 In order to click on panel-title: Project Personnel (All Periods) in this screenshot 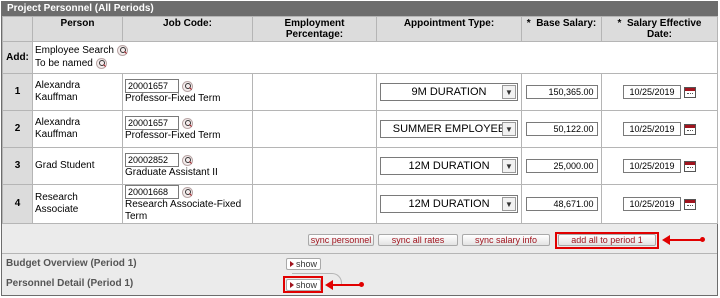, I will do `click(359, 9)`.